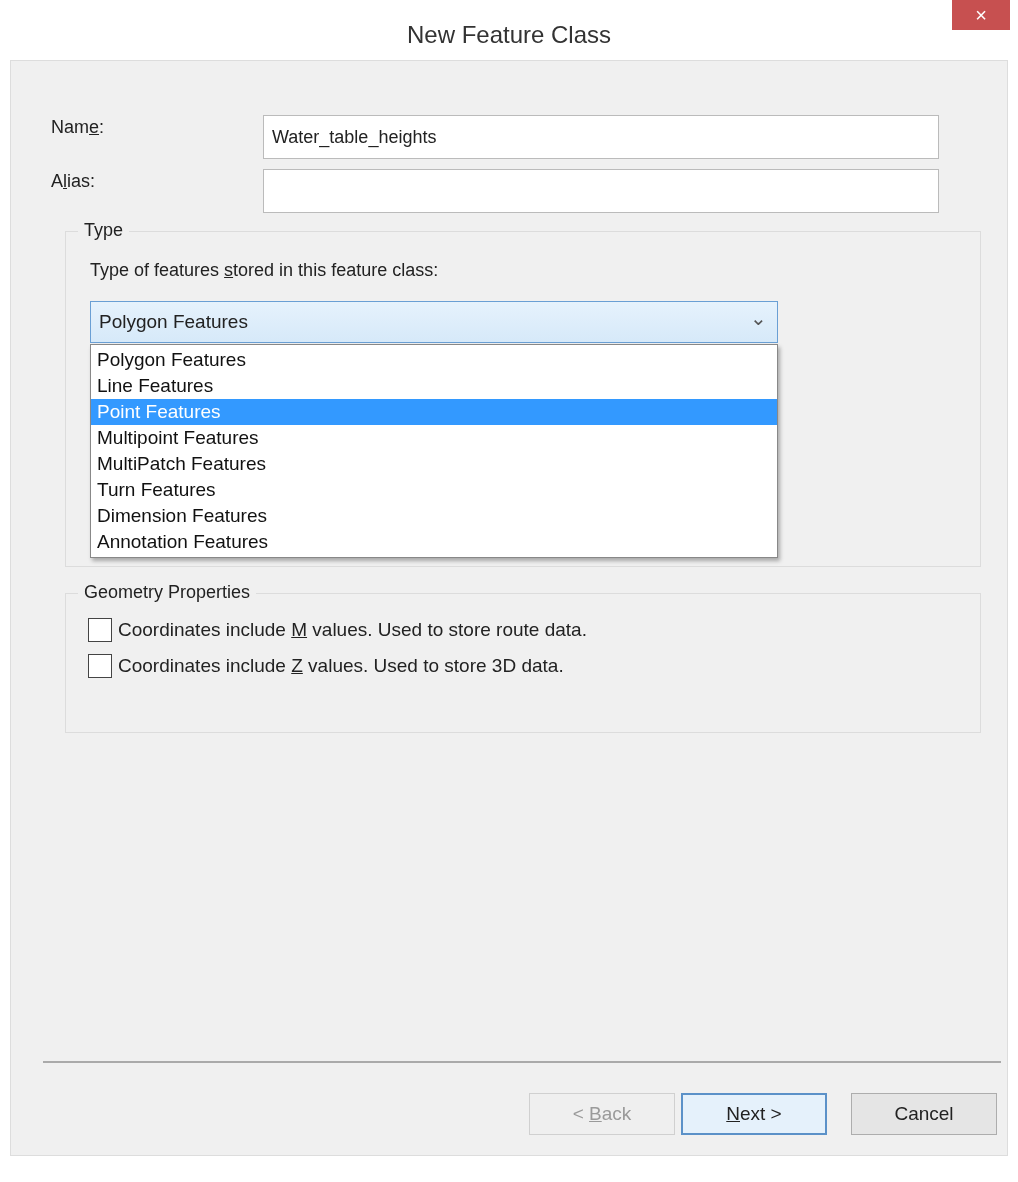 The image size is (1018, 1182). Describe the element at coordinates (601, 137) in the screenshot. I see `input-field: Water_table_heights` at that location.